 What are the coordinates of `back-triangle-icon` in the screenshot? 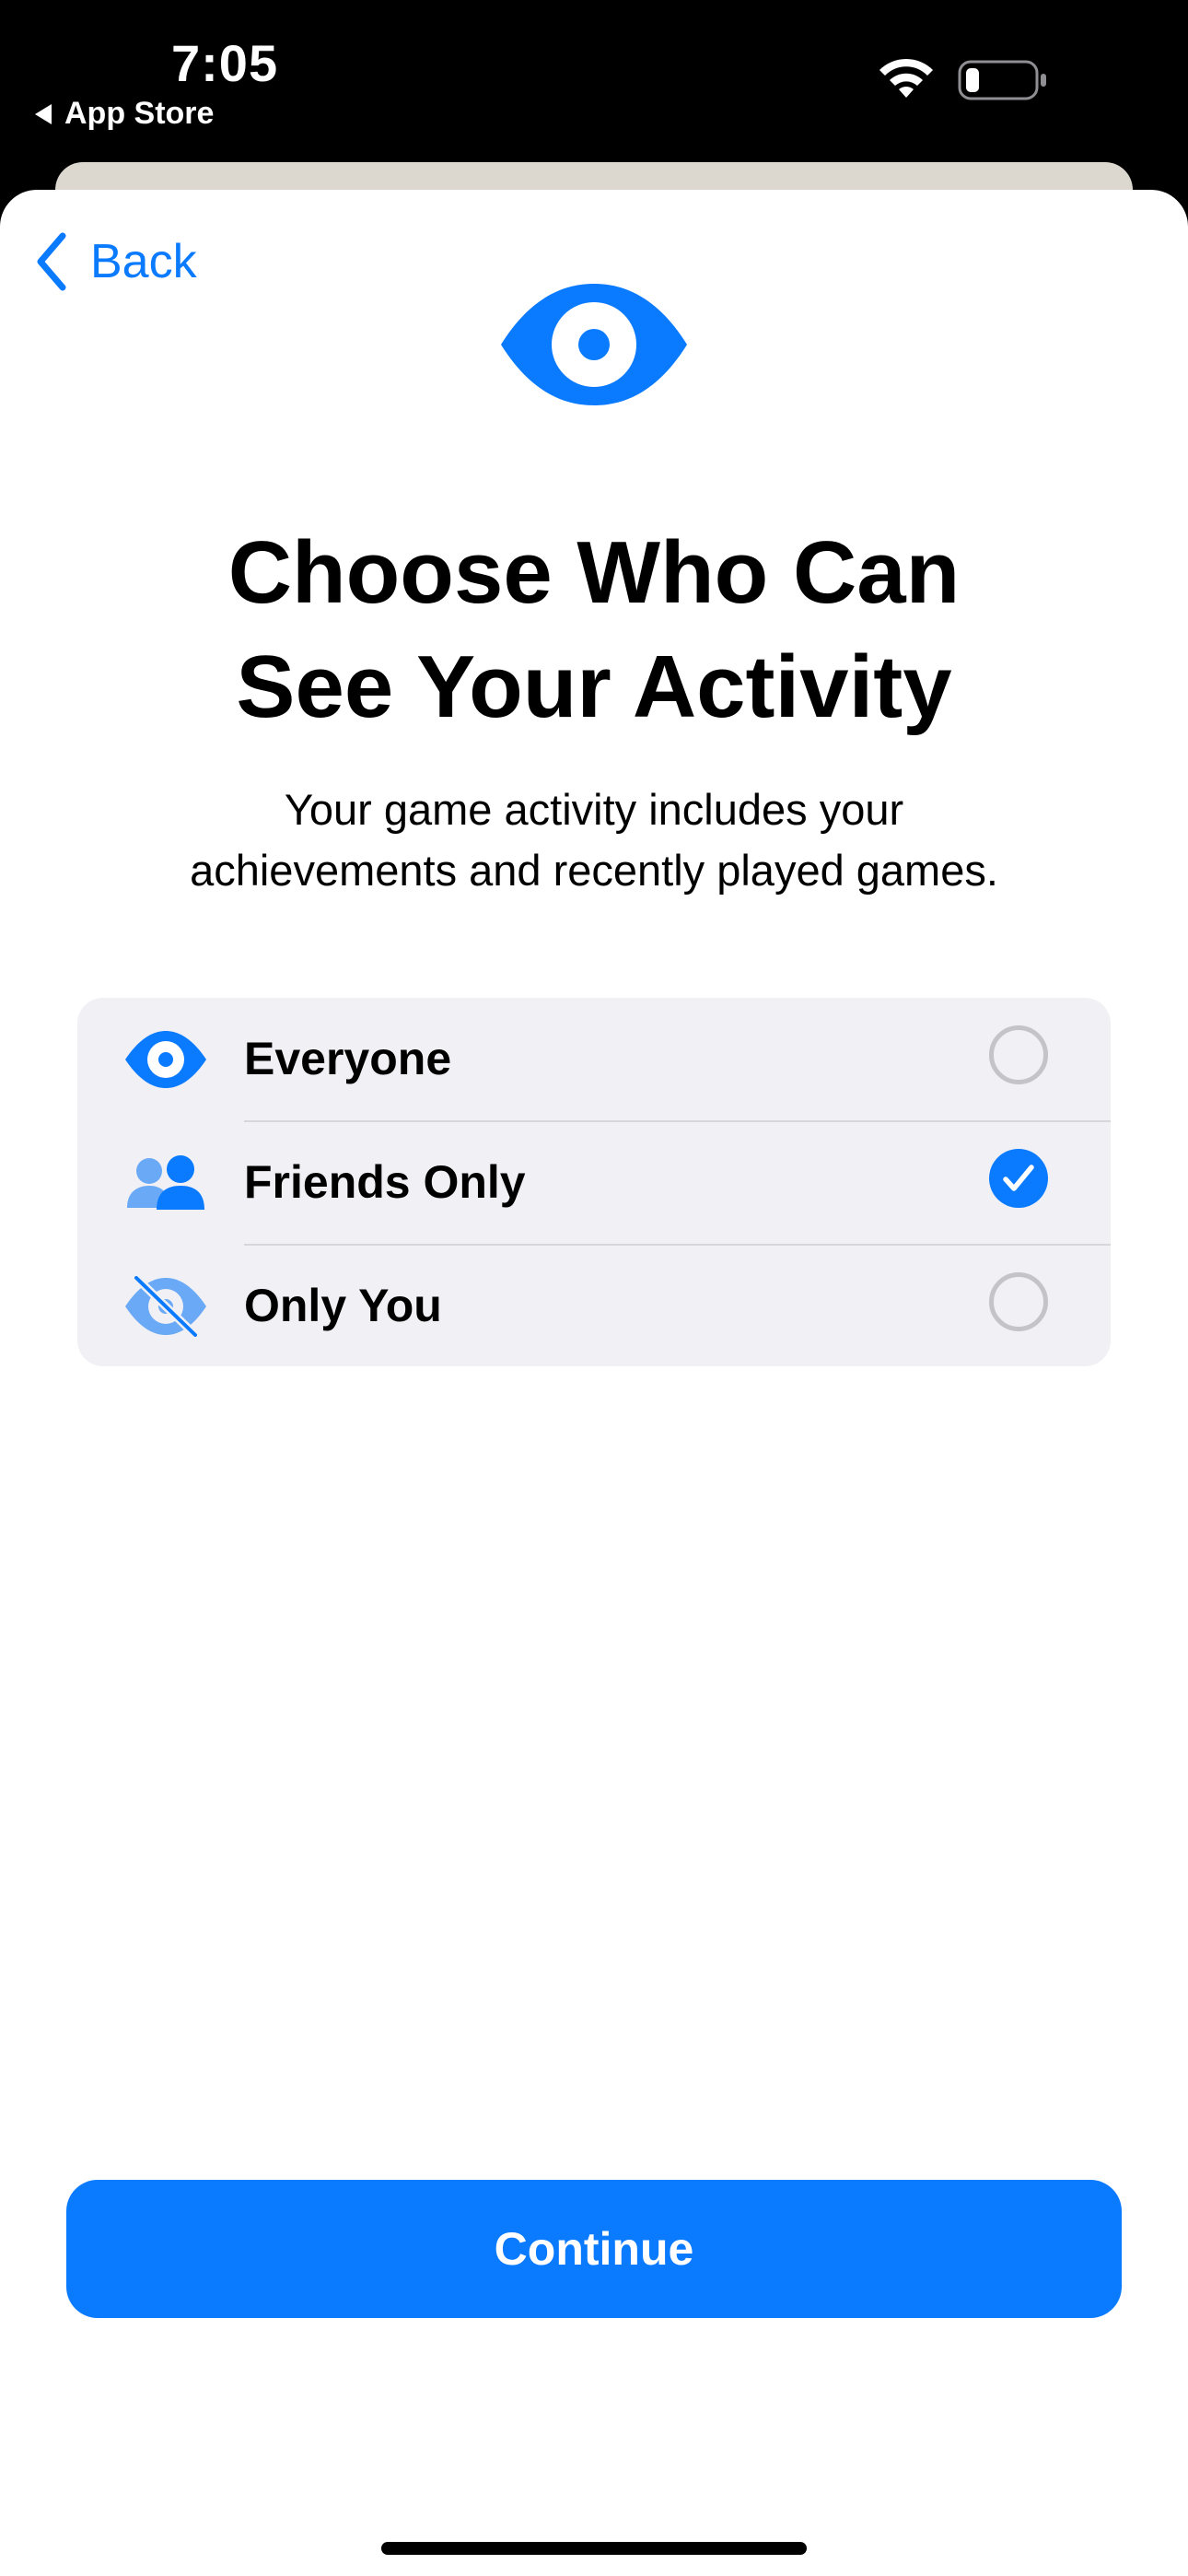 It's located at (43, 113).